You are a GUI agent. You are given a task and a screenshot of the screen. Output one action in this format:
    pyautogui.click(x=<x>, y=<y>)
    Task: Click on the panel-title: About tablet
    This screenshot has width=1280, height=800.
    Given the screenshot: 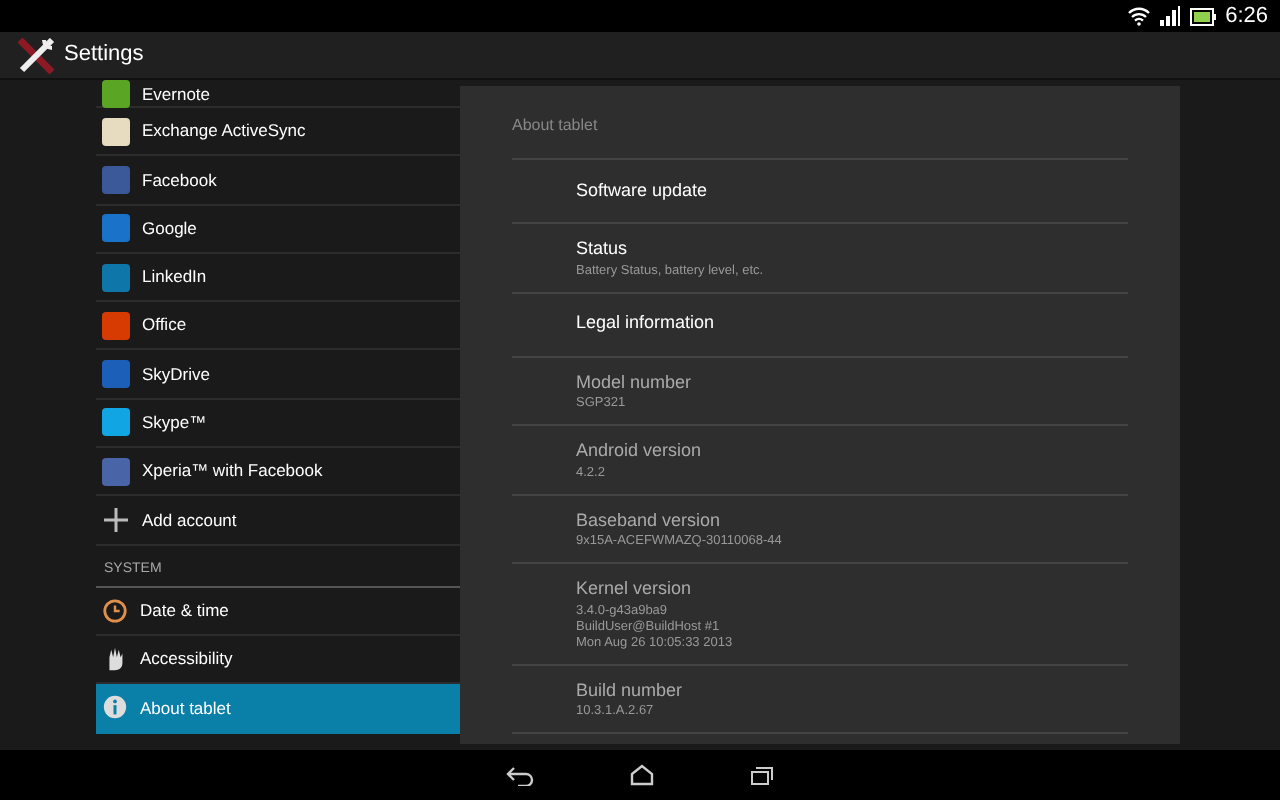 What is the action you would take?
    pyautogui.click(x=820, y=137)
    